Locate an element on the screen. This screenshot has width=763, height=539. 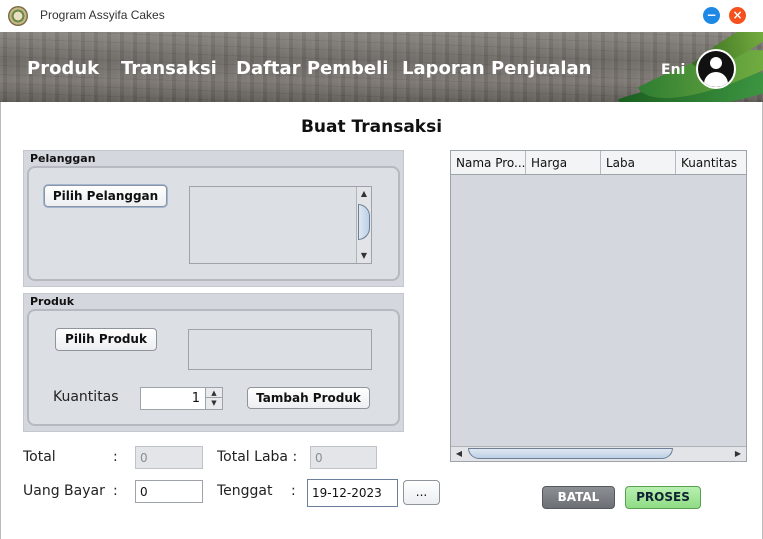
user-name: Eni is located at coordinates (673, 70).